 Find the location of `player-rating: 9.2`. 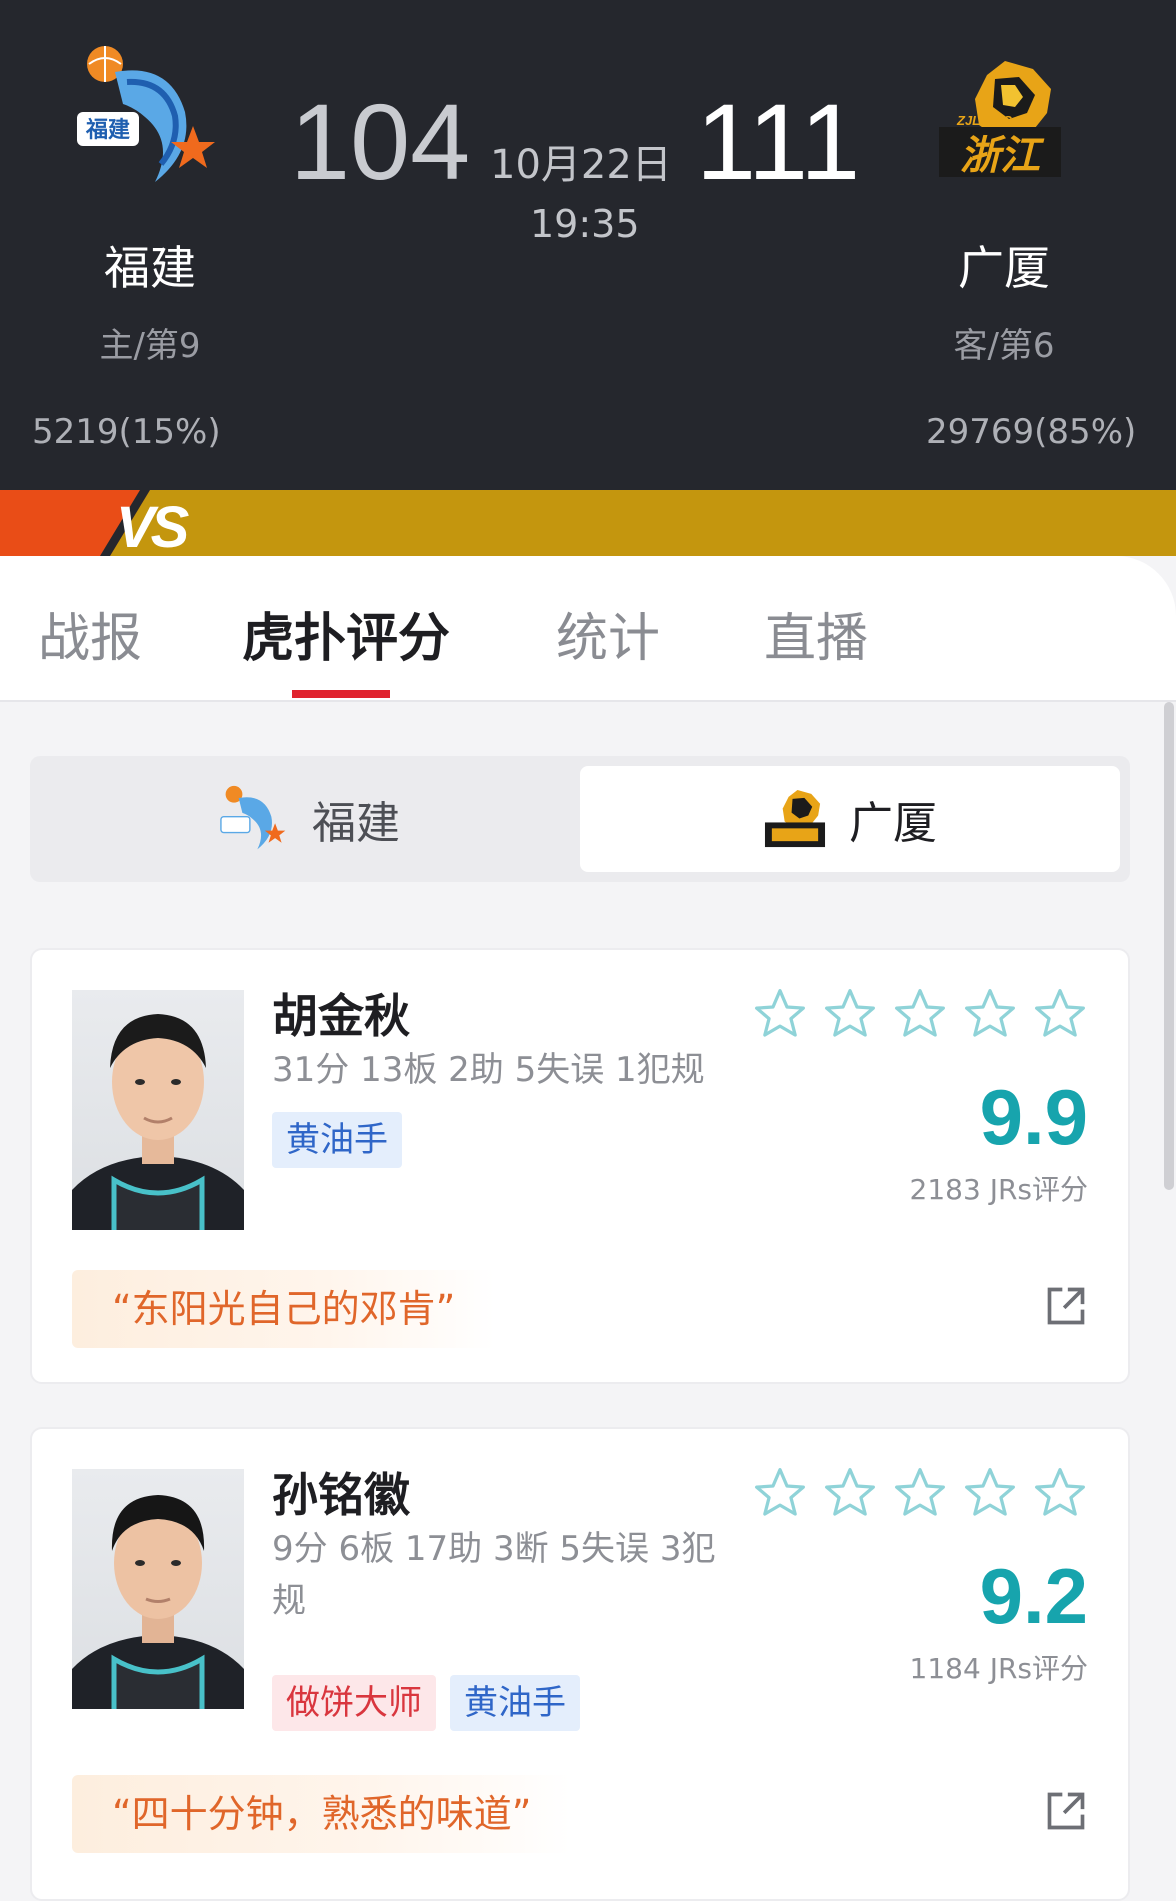

player-rating: 9.2 is located at coordinates (1033, 1596).